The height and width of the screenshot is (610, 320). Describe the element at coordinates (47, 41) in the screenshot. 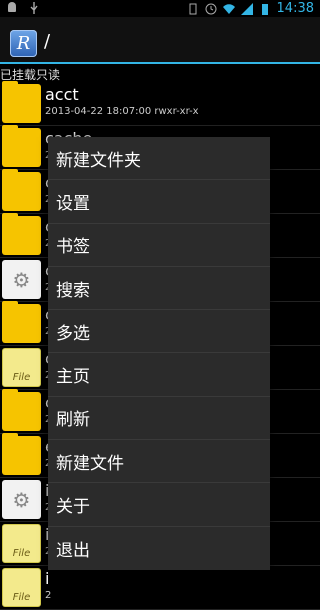

I see `current-path: /` at that location.